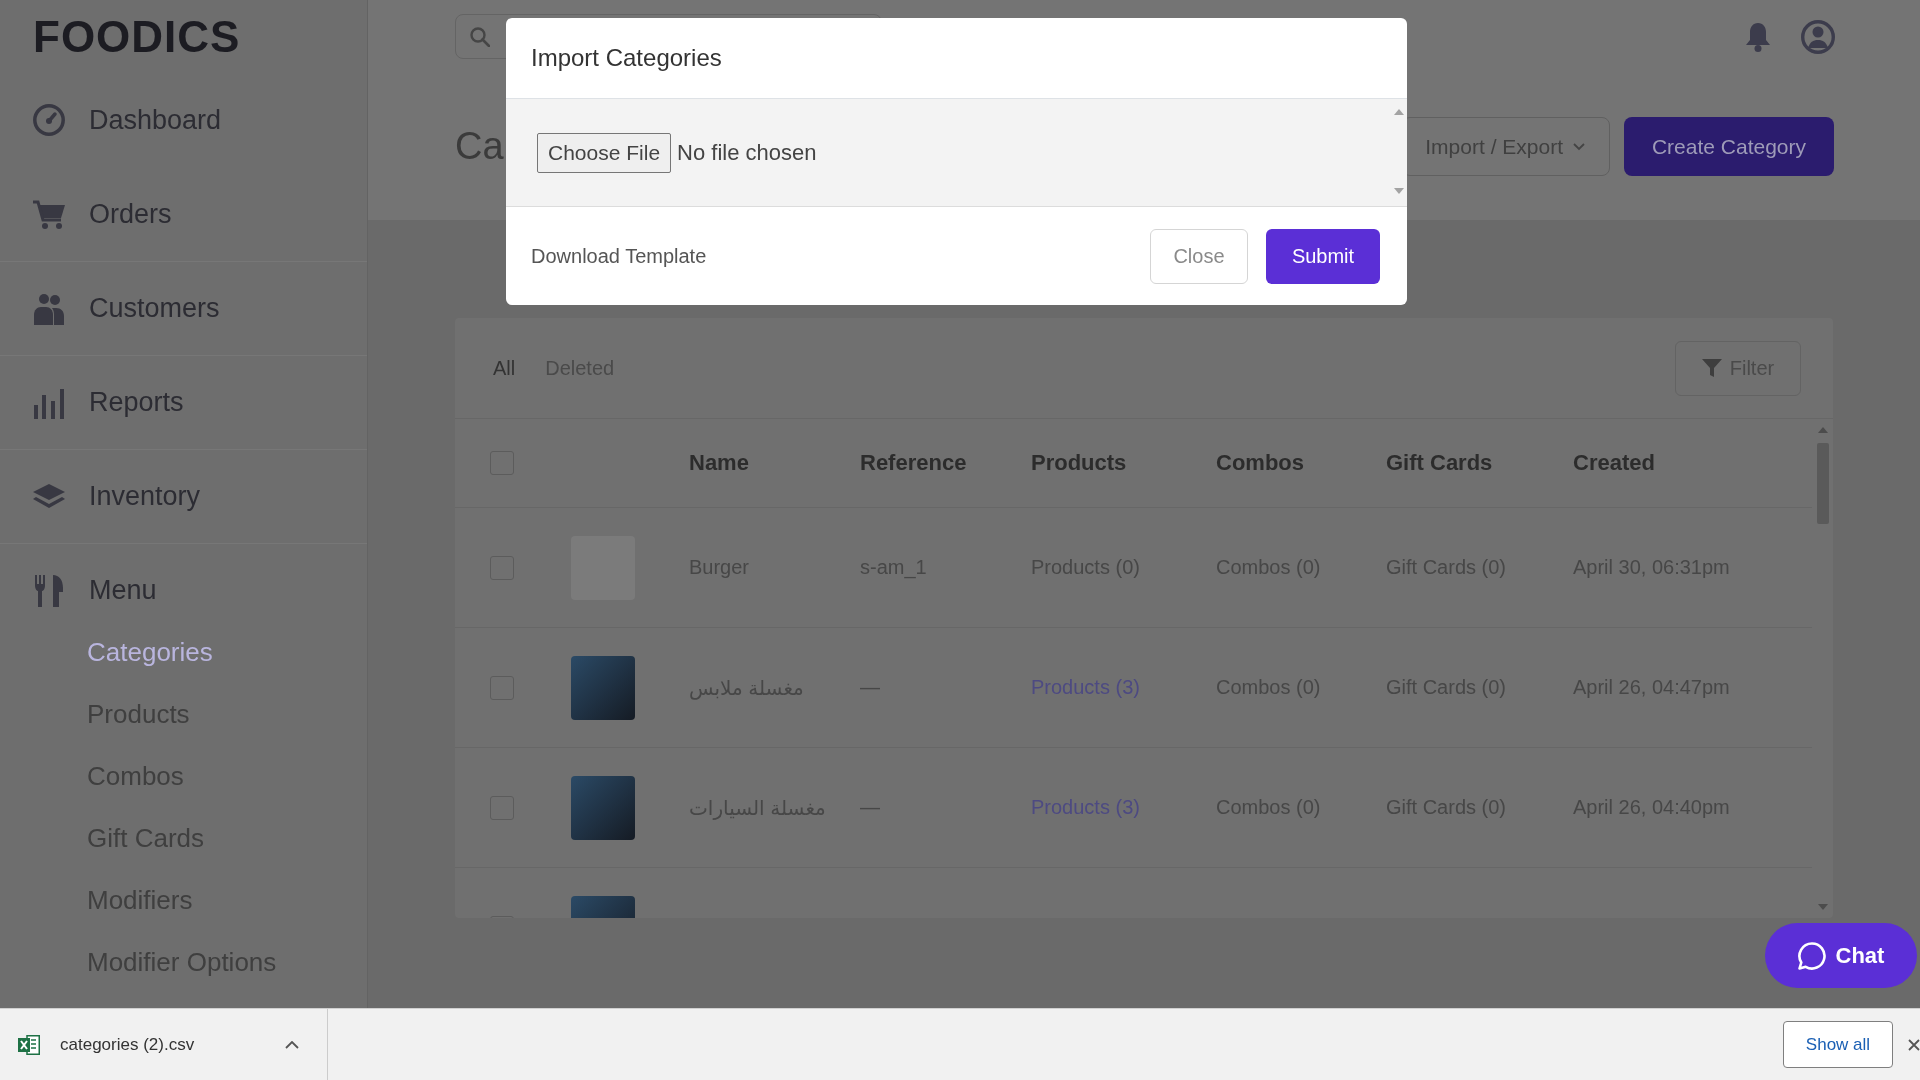  What do you see at coordinates (913, 463) in the screenshot?
I see `column-header: Reference` at bounding box center [913, 463].